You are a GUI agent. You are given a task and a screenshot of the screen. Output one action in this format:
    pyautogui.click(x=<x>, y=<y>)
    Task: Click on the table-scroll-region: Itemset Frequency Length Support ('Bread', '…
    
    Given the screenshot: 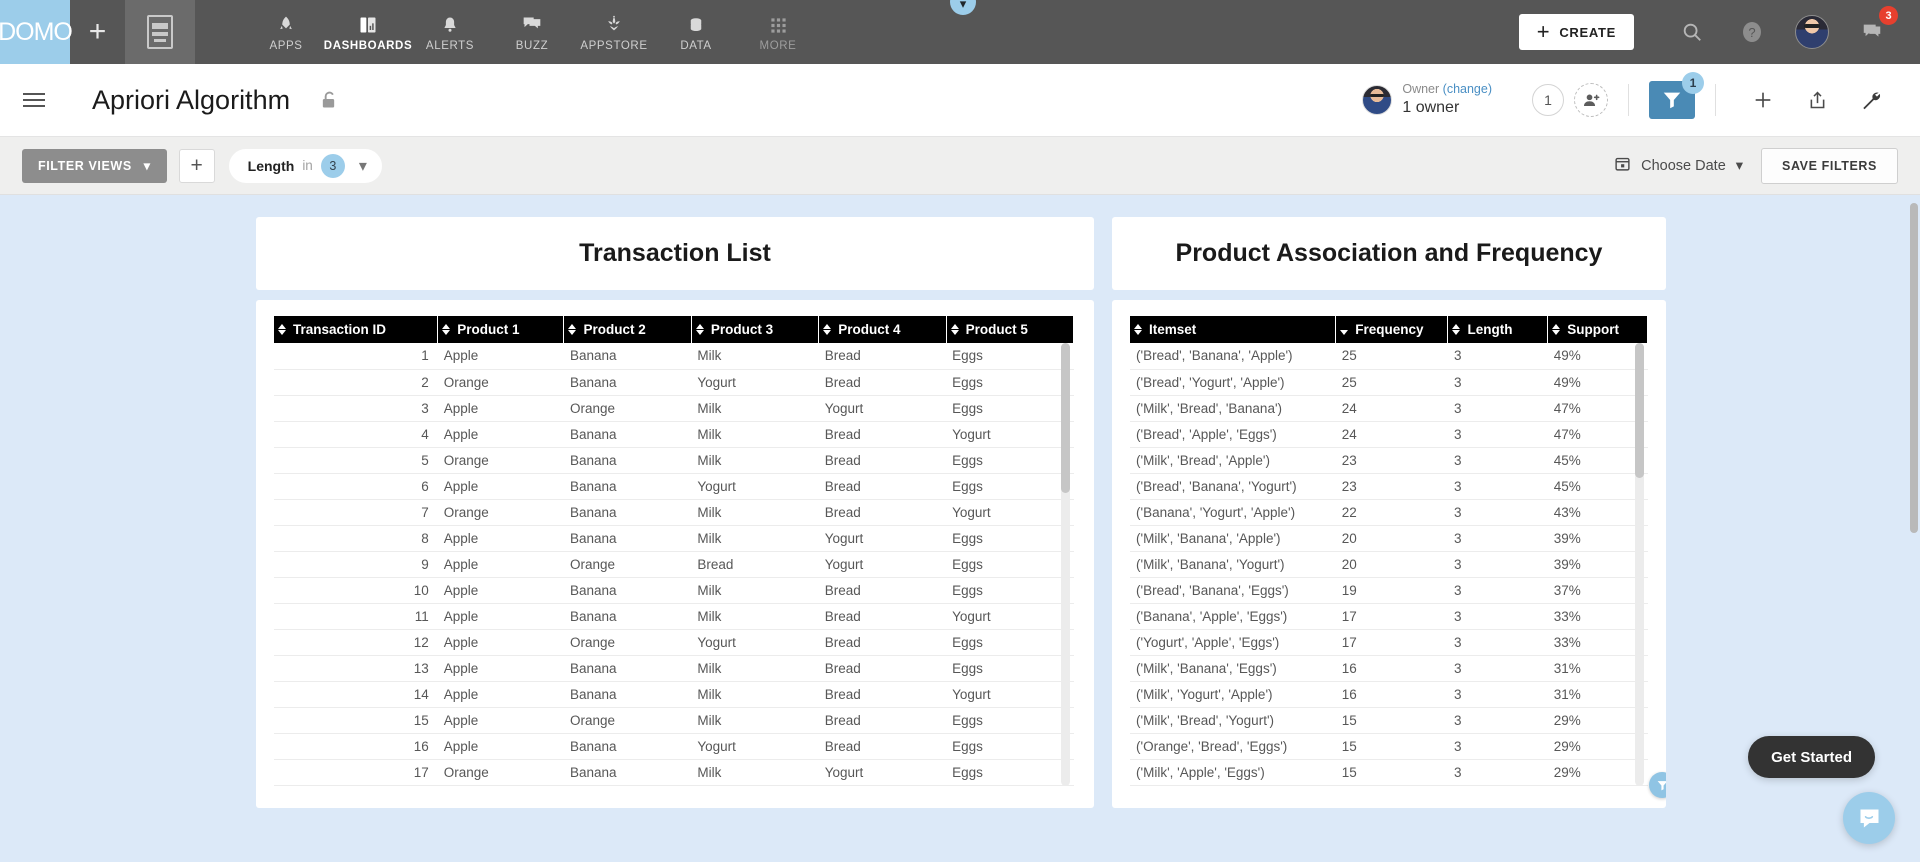 What is the action you would take?
    pyautogui.click(x=1389, y=551)
    